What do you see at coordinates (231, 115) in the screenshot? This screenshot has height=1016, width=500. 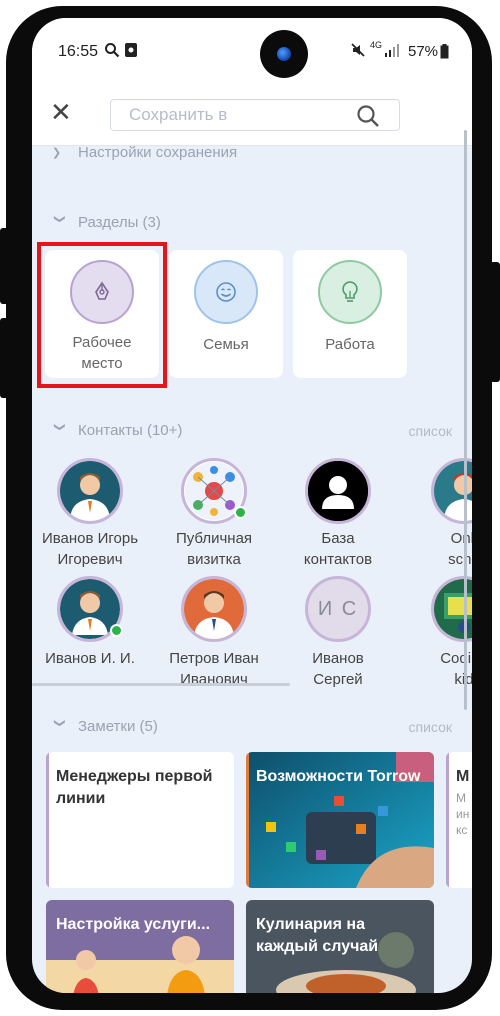 I see `search-input` at bounding box center [231, 115].